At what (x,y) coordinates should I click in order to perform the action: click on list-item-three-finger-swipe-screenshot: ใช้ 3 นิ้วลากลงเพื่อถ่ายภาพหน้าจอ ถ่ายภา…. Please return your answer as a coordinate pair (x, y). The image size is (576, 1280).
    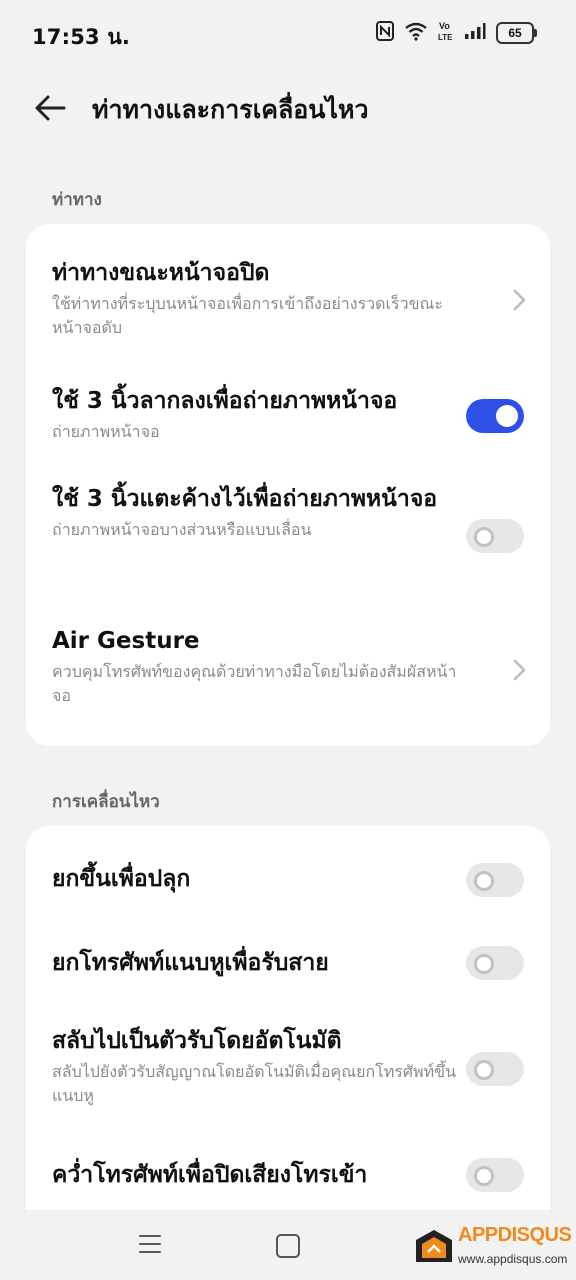
    Looking at the image, I should click on (292, 419).